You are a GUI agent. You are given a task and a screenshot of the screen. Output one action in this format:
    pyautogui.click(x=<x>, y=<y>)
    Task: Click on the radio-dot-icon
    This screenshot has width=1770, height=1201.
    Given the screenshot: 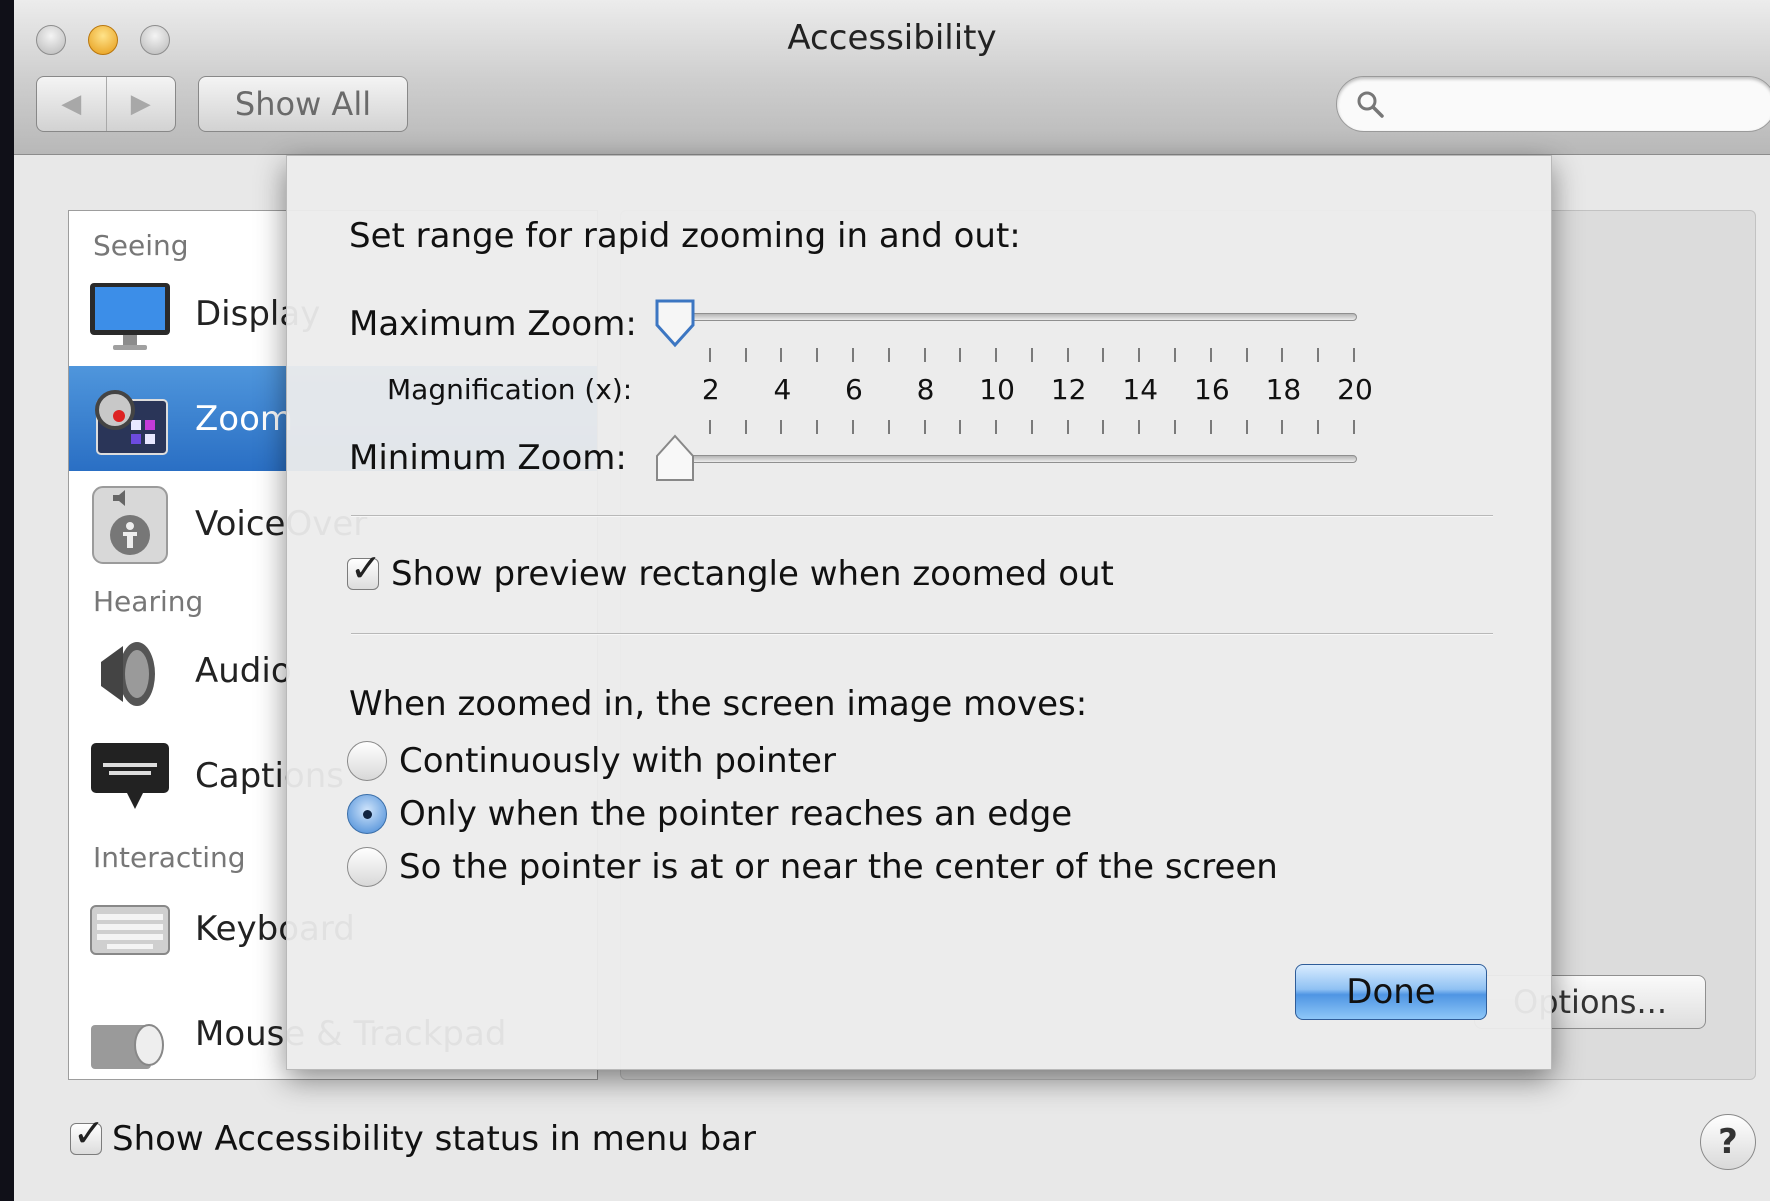 What is the action you would take?
    pyautogui.click(x=367, y=814)
    